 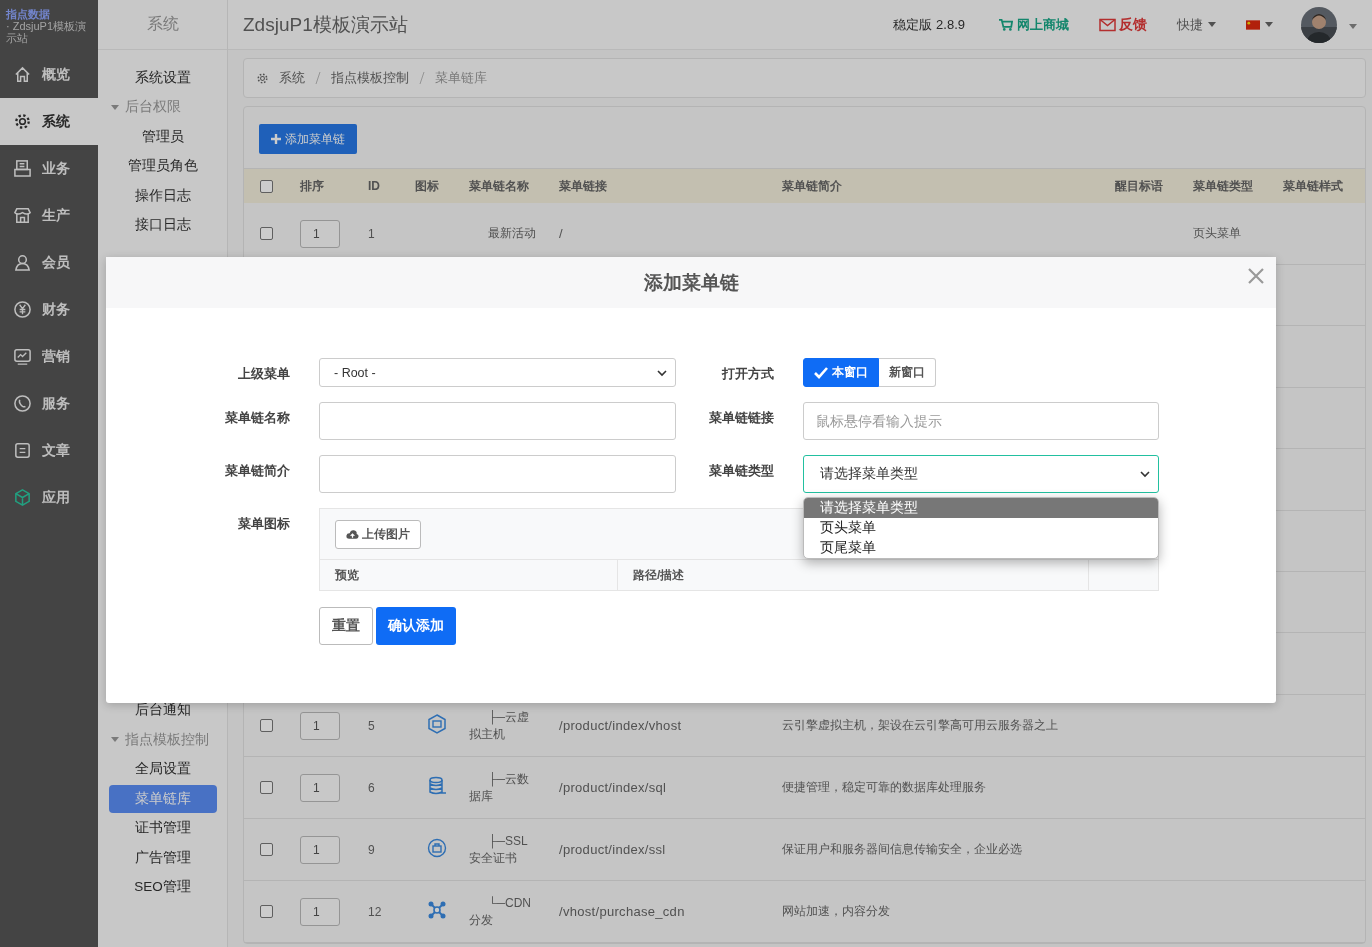 I want to click on type-select: 请选择菜单类型, so click(x=981, y=474).